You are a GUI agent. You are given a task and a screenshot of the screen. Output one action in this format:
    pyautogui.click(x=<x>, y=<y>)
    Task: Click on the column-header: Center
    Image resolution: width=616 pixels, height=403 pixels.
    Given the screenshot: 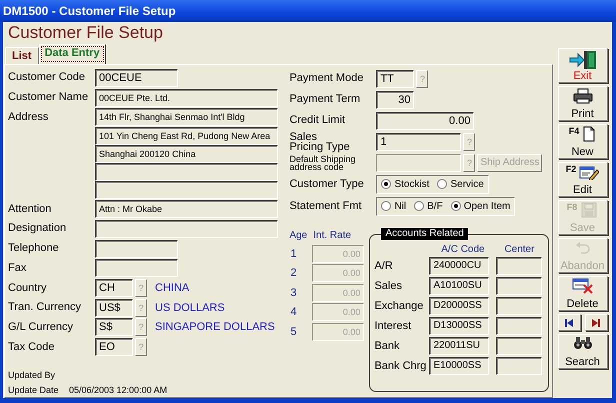 What is the action you would take?
    pyautogui.click(x=519, y=249)
    